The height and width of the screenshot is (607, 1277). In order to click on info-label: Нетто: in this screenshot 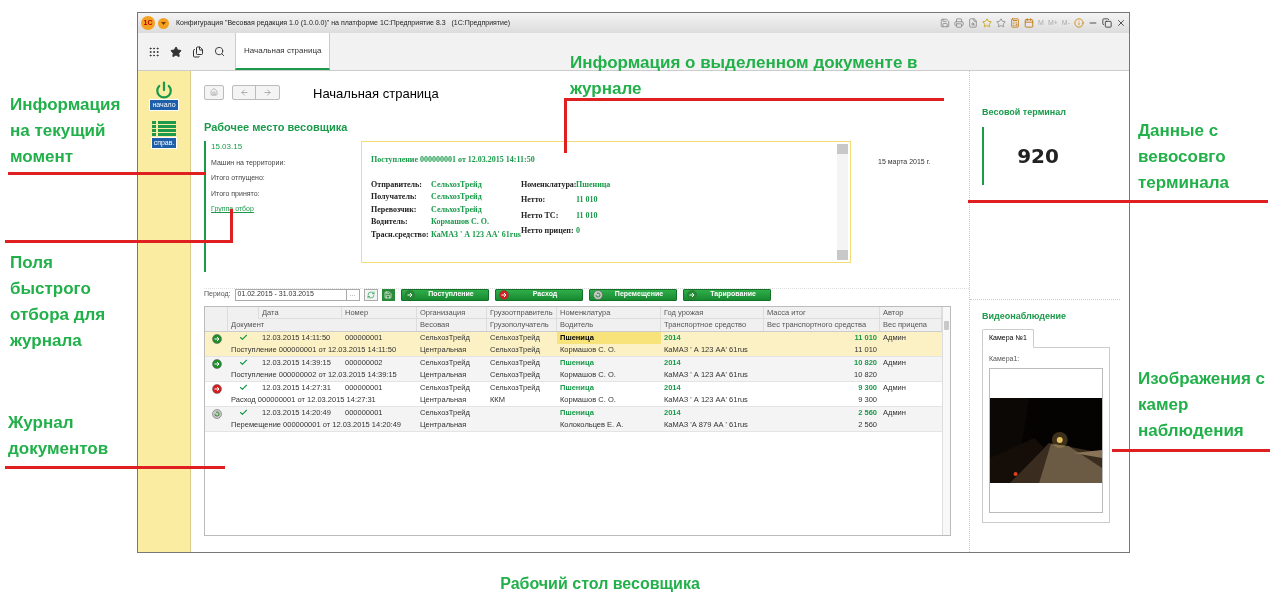, I will do `click(534, 201)`.